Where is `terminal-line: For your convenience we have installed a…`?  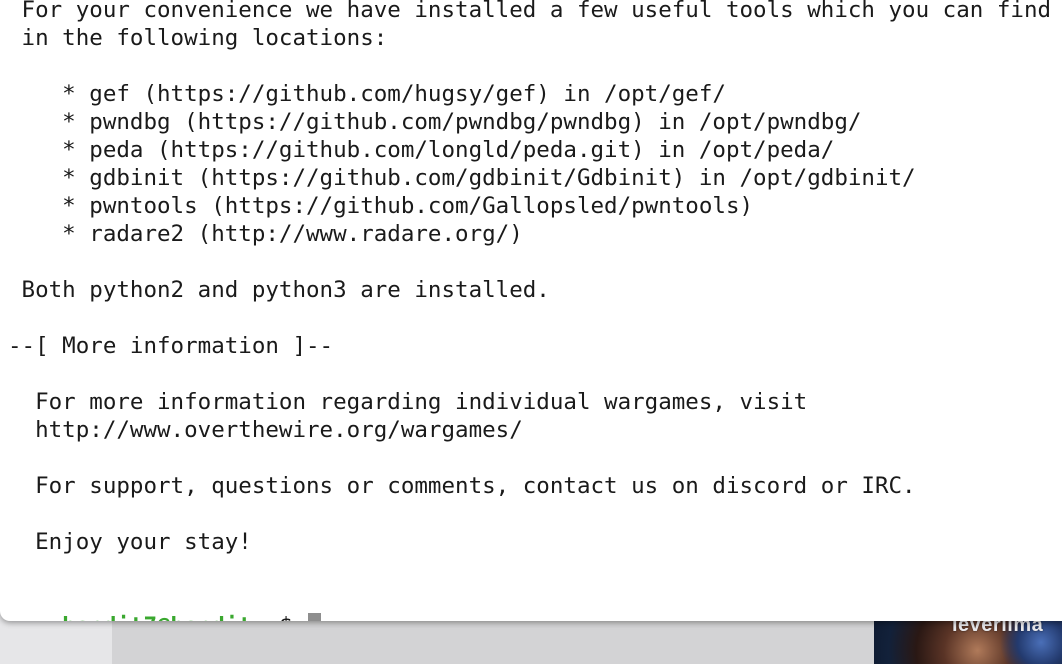 terminal-line: For your convenience we have installed a… is located at coordinates (530, 11).